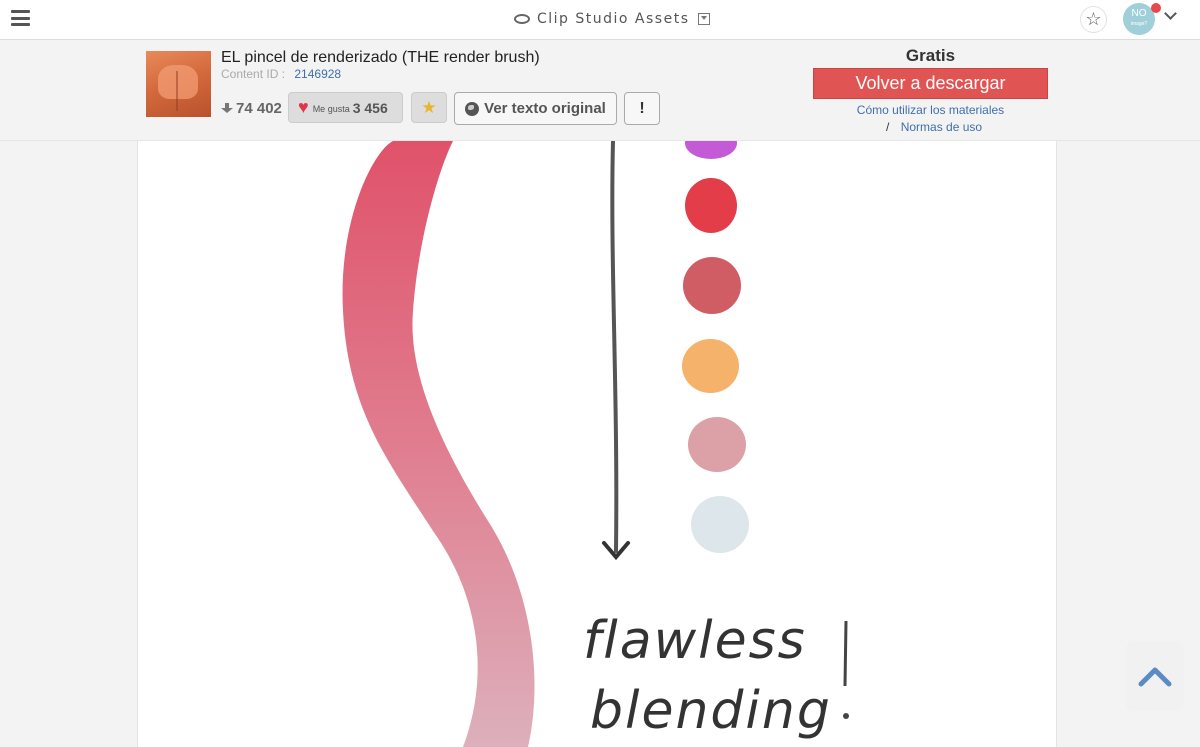  I want to click on heart-icon: ♥, so click(303, 107).